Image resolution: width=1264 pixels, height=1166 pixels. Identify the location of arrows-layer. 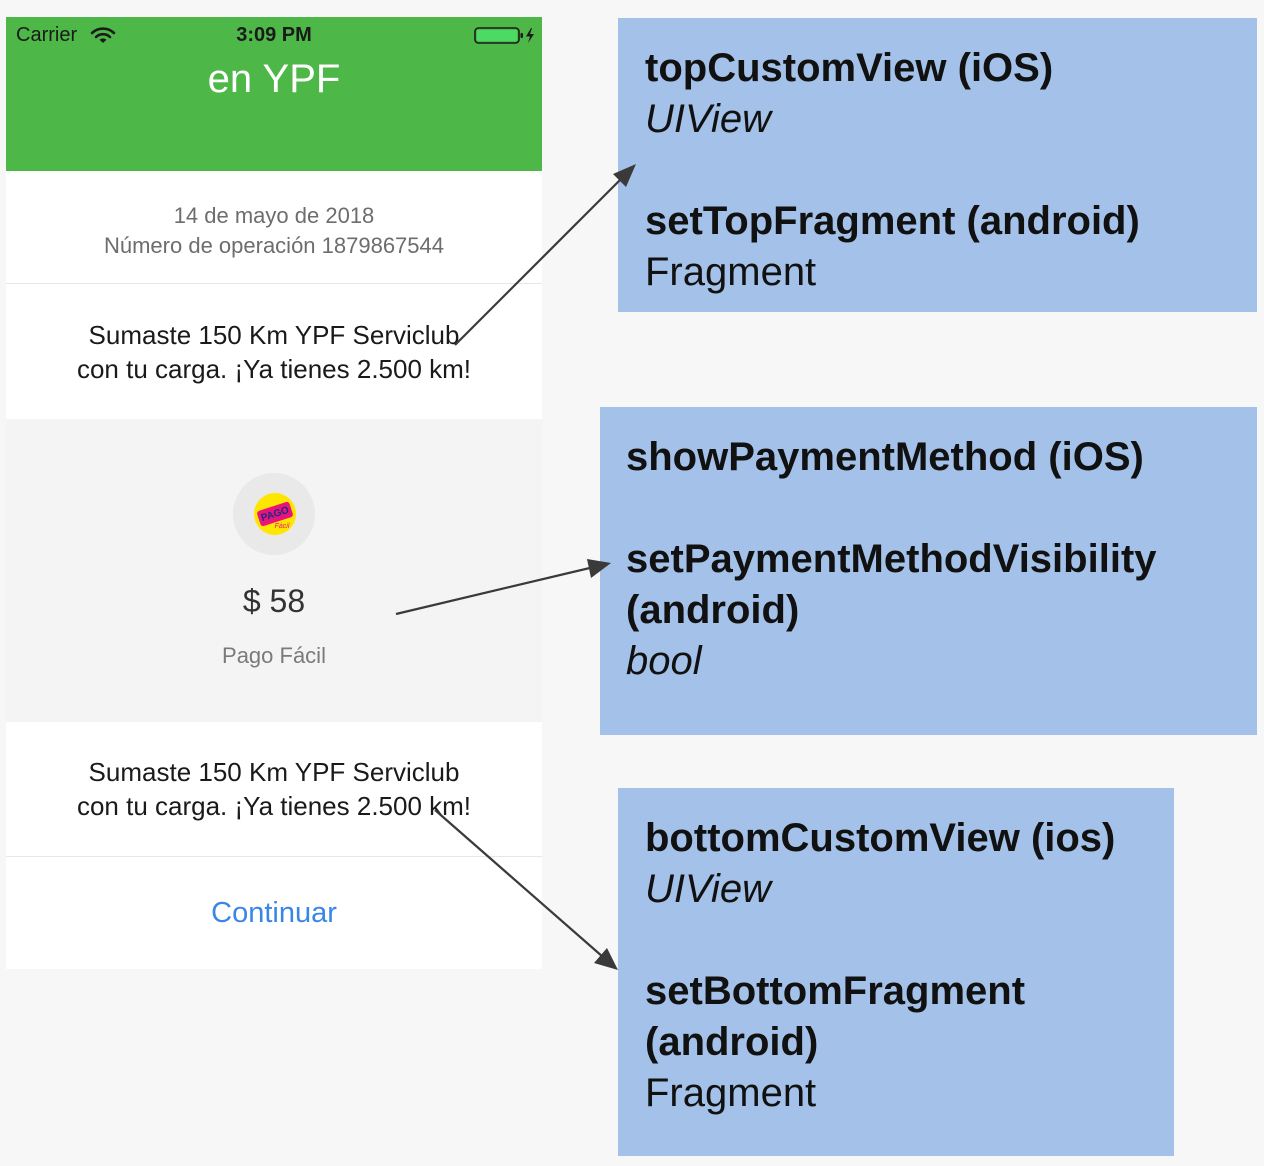
(515, 567).